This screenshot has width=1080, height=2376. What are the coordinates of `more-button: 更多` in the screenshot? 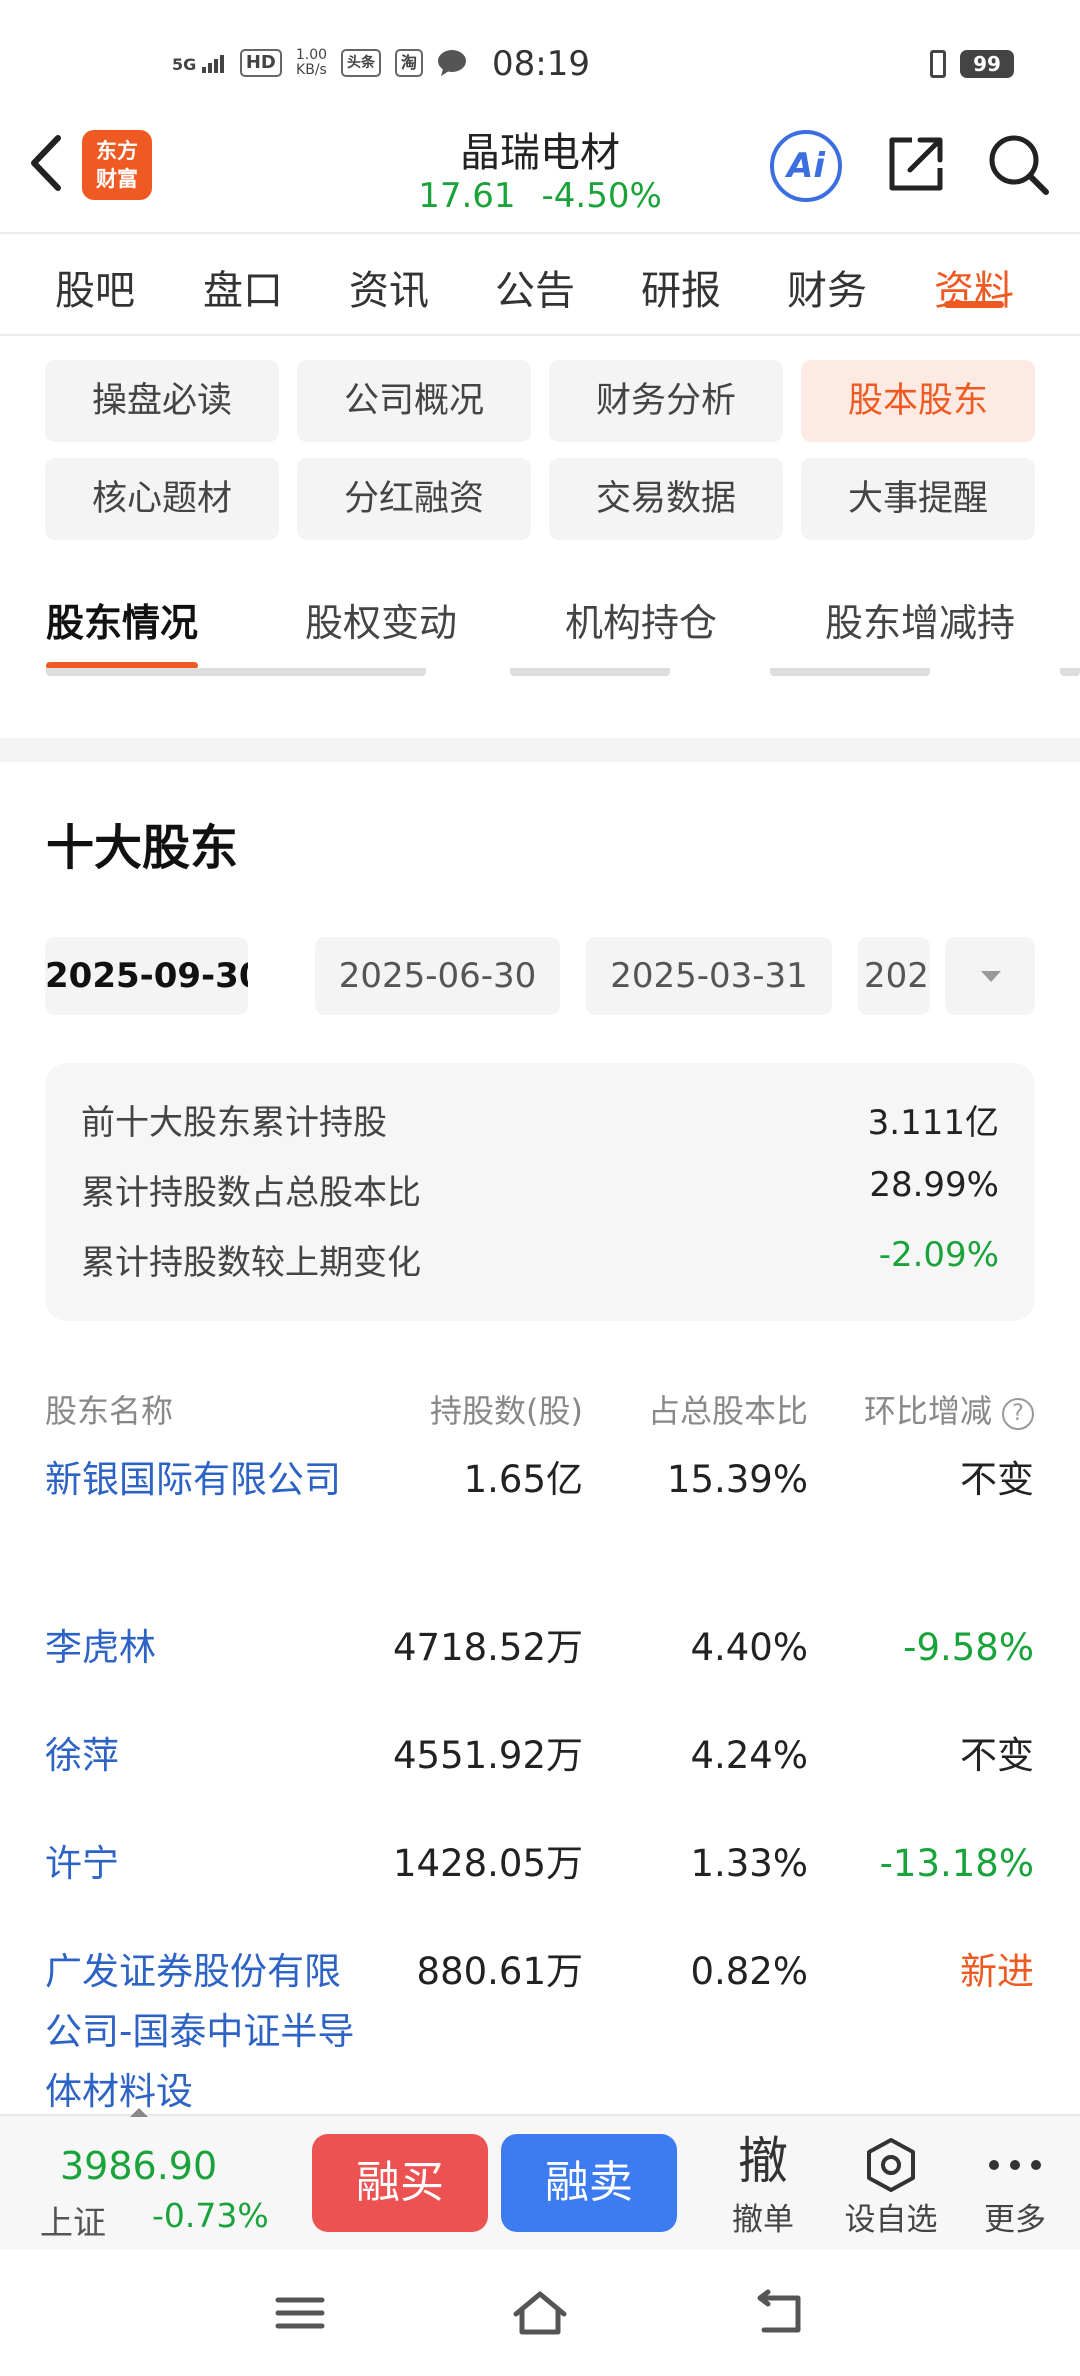 It's located at (1015, 2184).